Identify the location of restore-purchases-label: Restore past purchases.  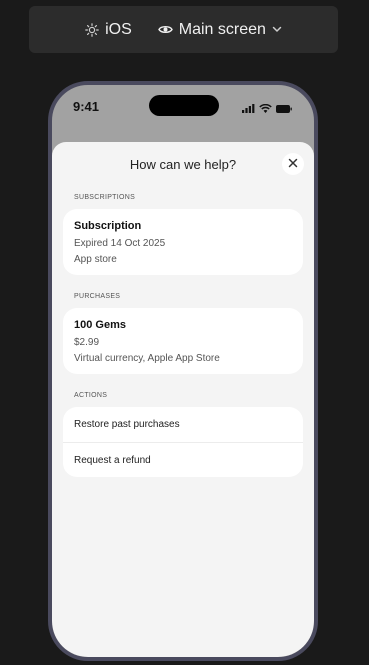
(127, 424).